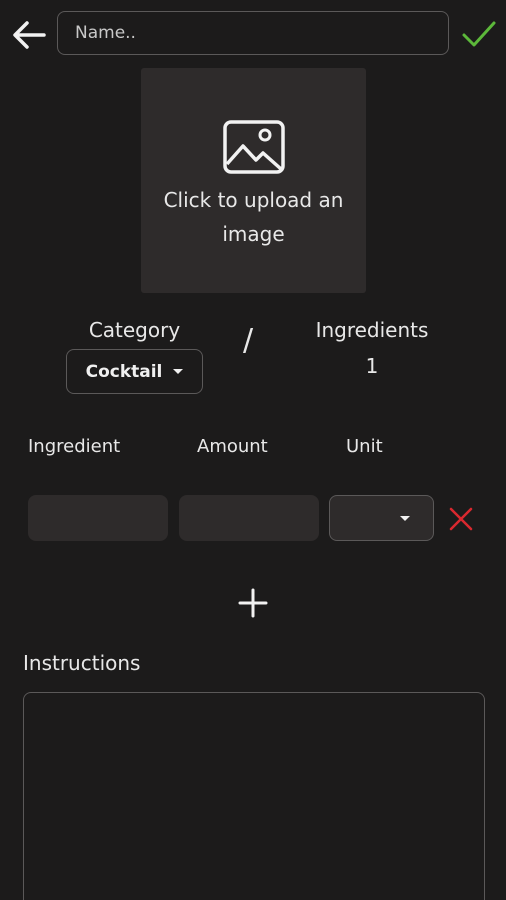 This screenshot has height=900, width=506. Describe the element at coordinates (364, 446) in the screenshot. I see `column-header-unit: Unit` at that location.